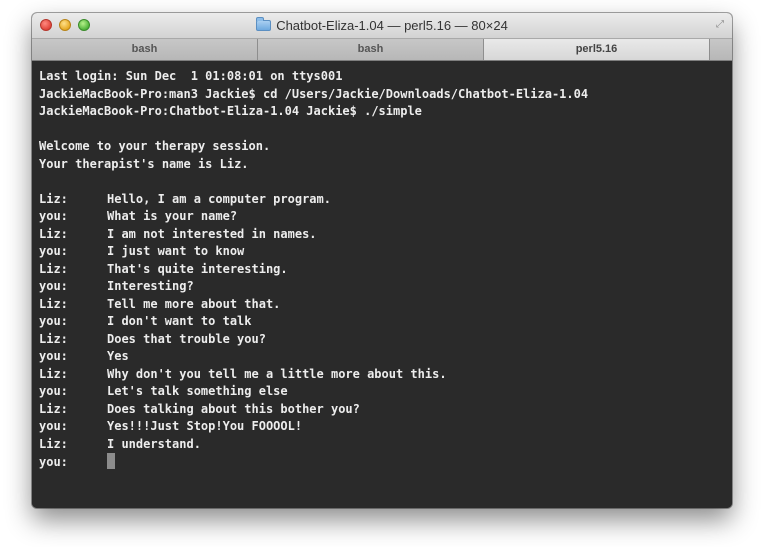 The width and height of the screenshot is (765, 547). Describe the element at coordinates (385, 445) in the screenshot. I see `conversation-line: Liz: I understand.` at that location.